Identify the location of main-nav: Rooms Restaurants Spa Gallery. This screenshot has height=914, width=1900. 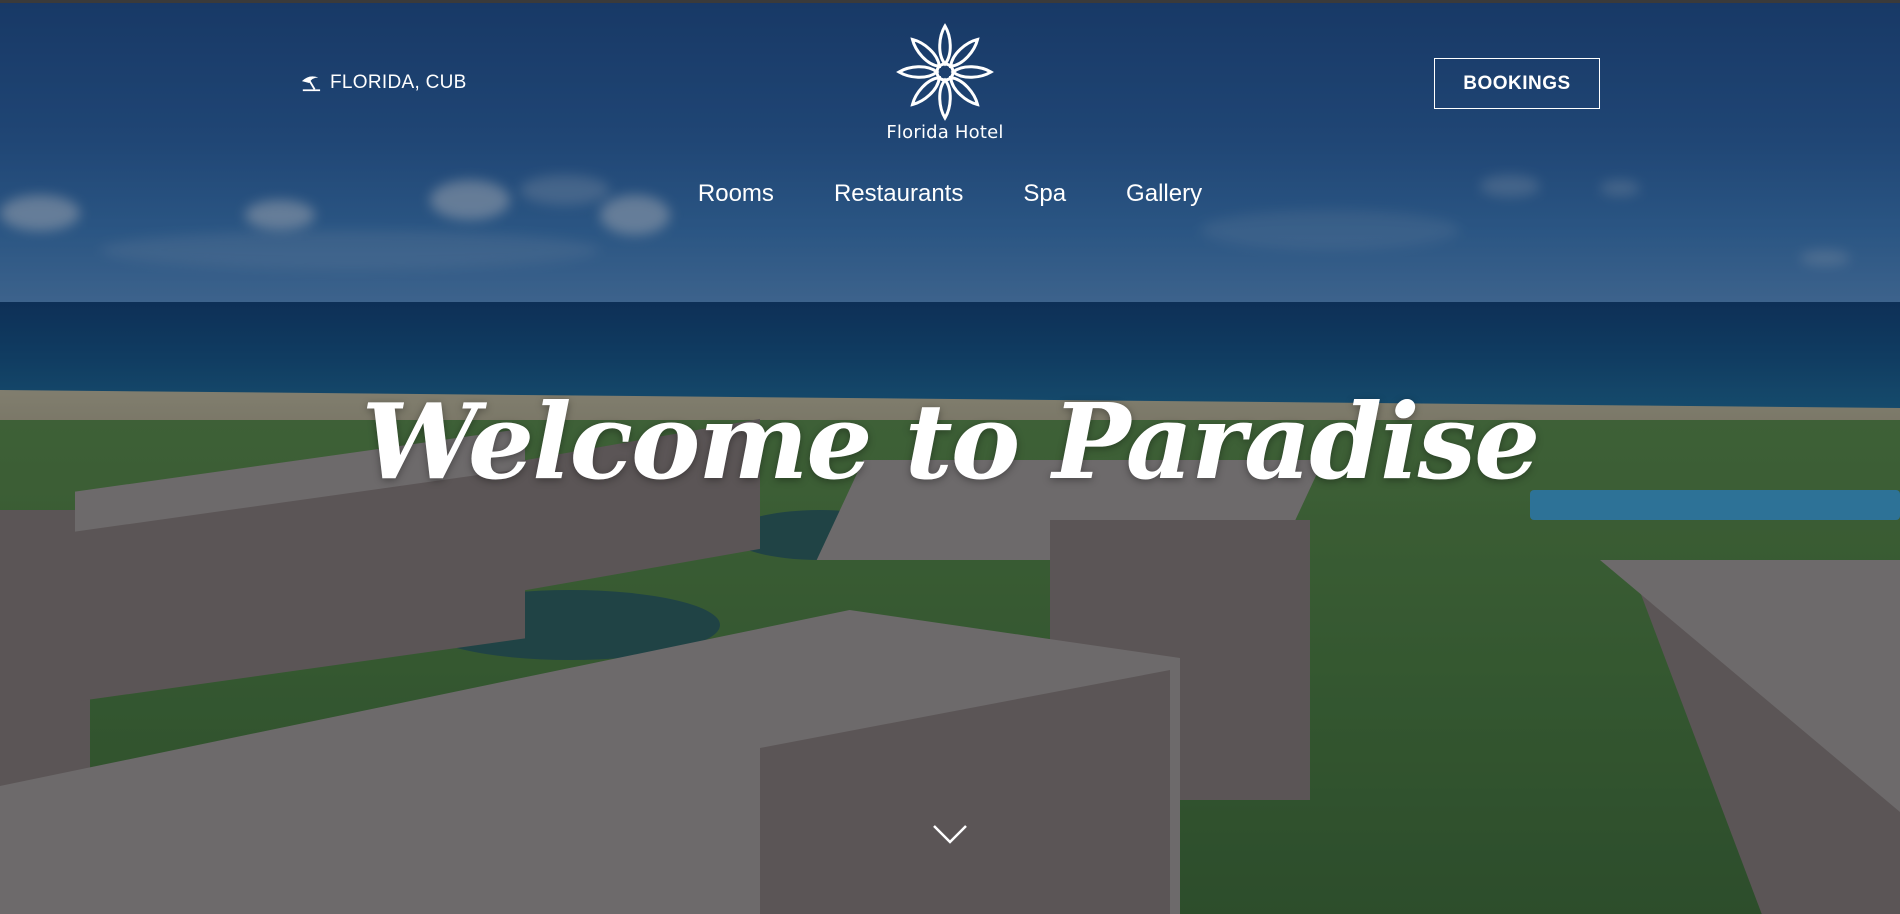
(950, 194).